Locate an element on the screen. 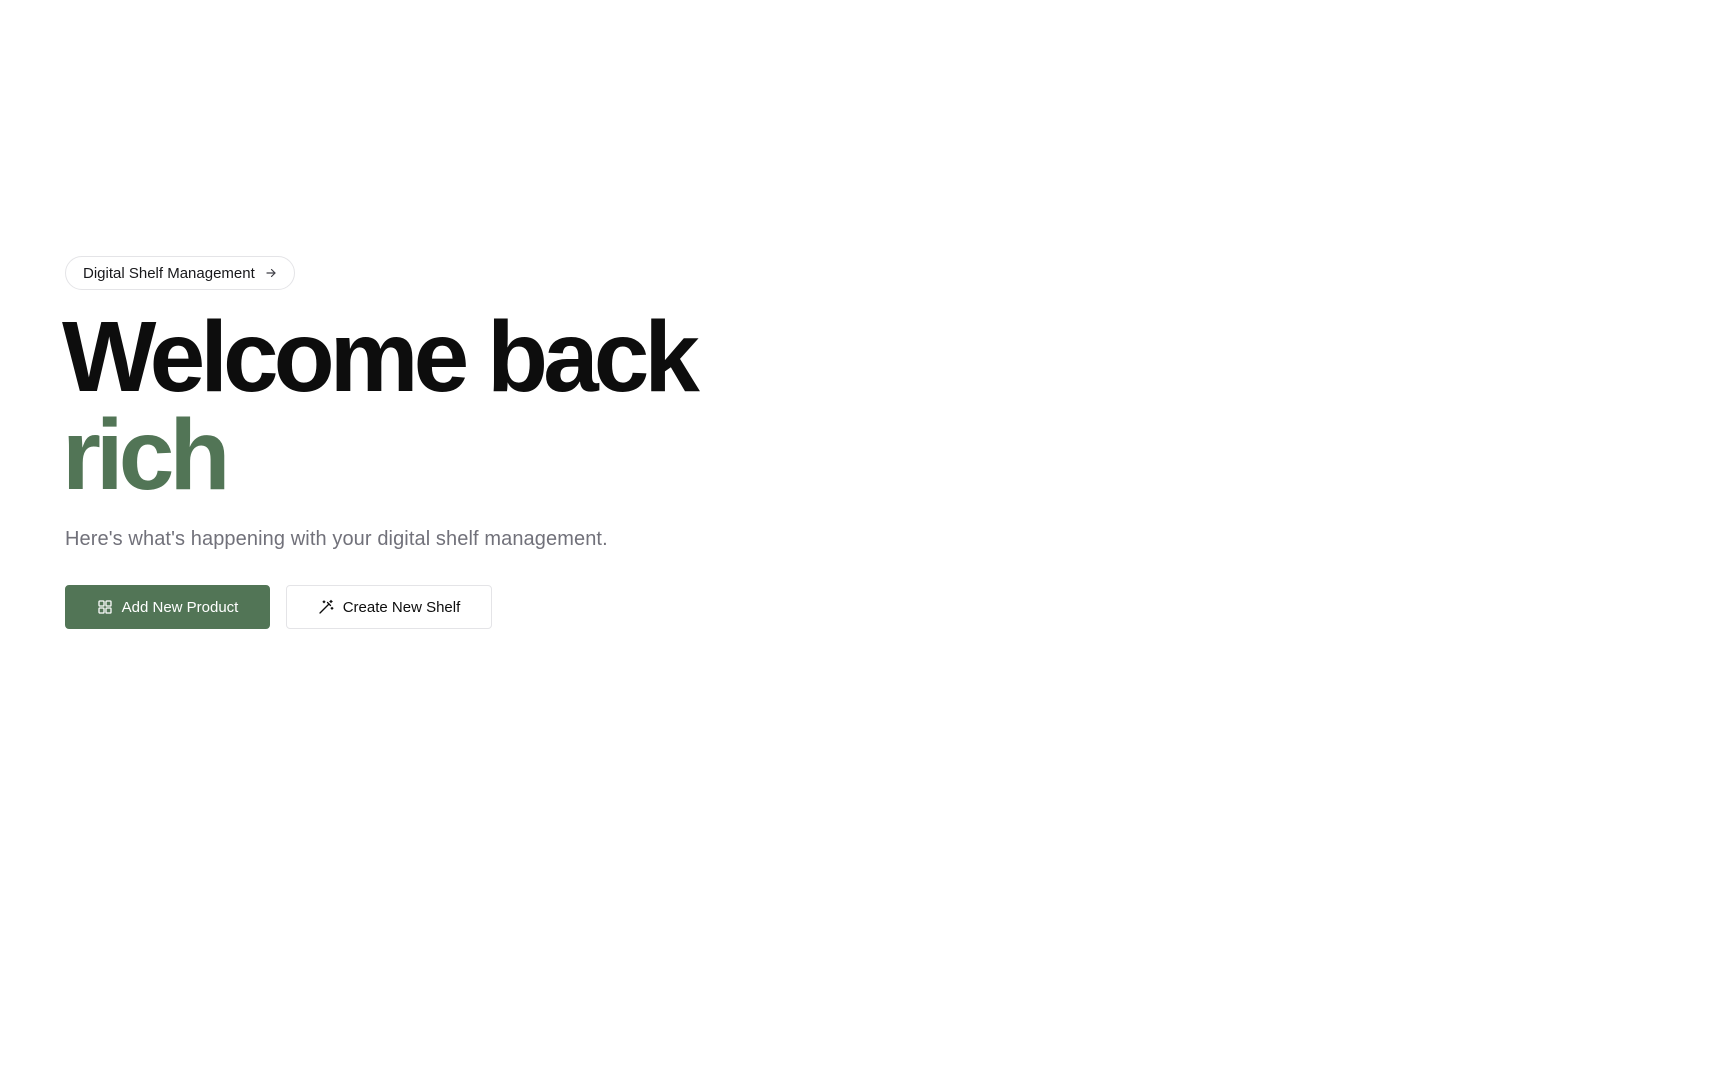 The width and height of the screenshot is (1718, 1081). add-new-product-button: Add New Product is located at coordinates (167, 607).